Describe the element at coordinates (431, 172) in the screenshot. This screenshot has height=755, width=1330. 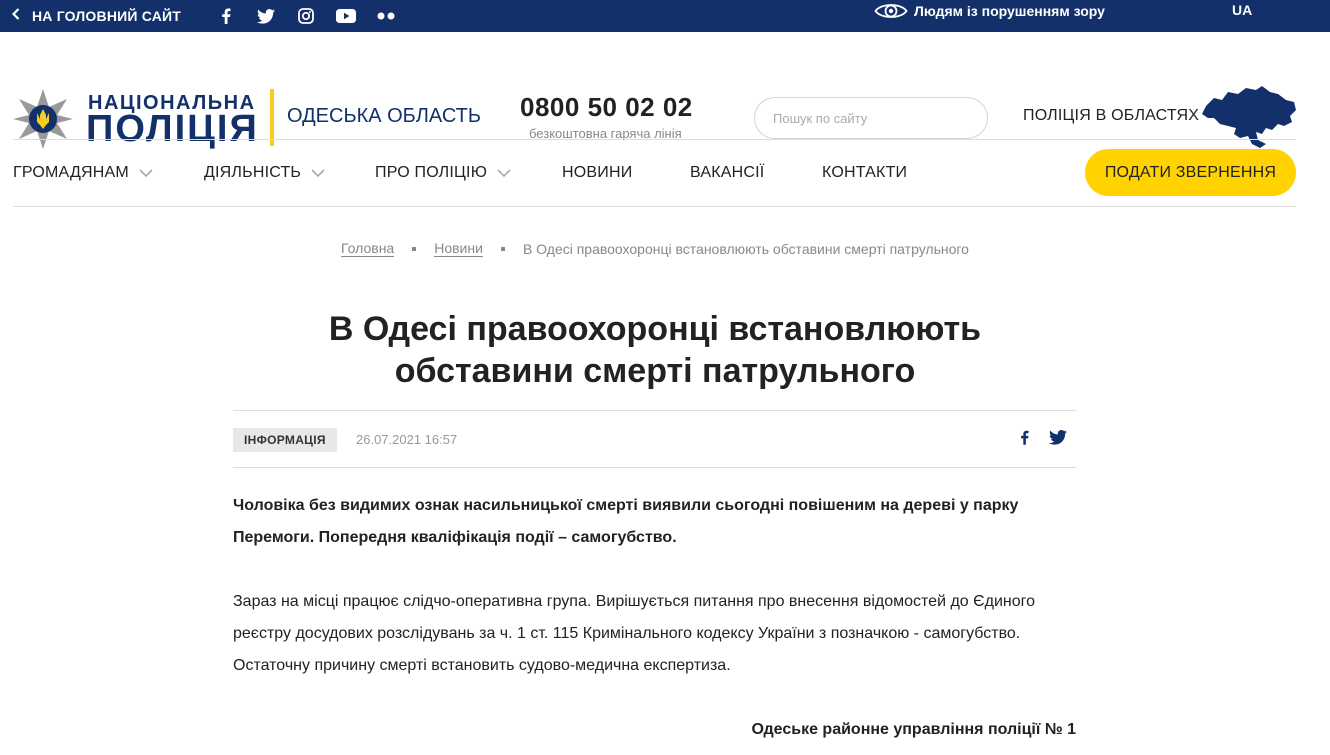
I see `nav-label: ПРО ПОЛІЦІЮ` at that location.